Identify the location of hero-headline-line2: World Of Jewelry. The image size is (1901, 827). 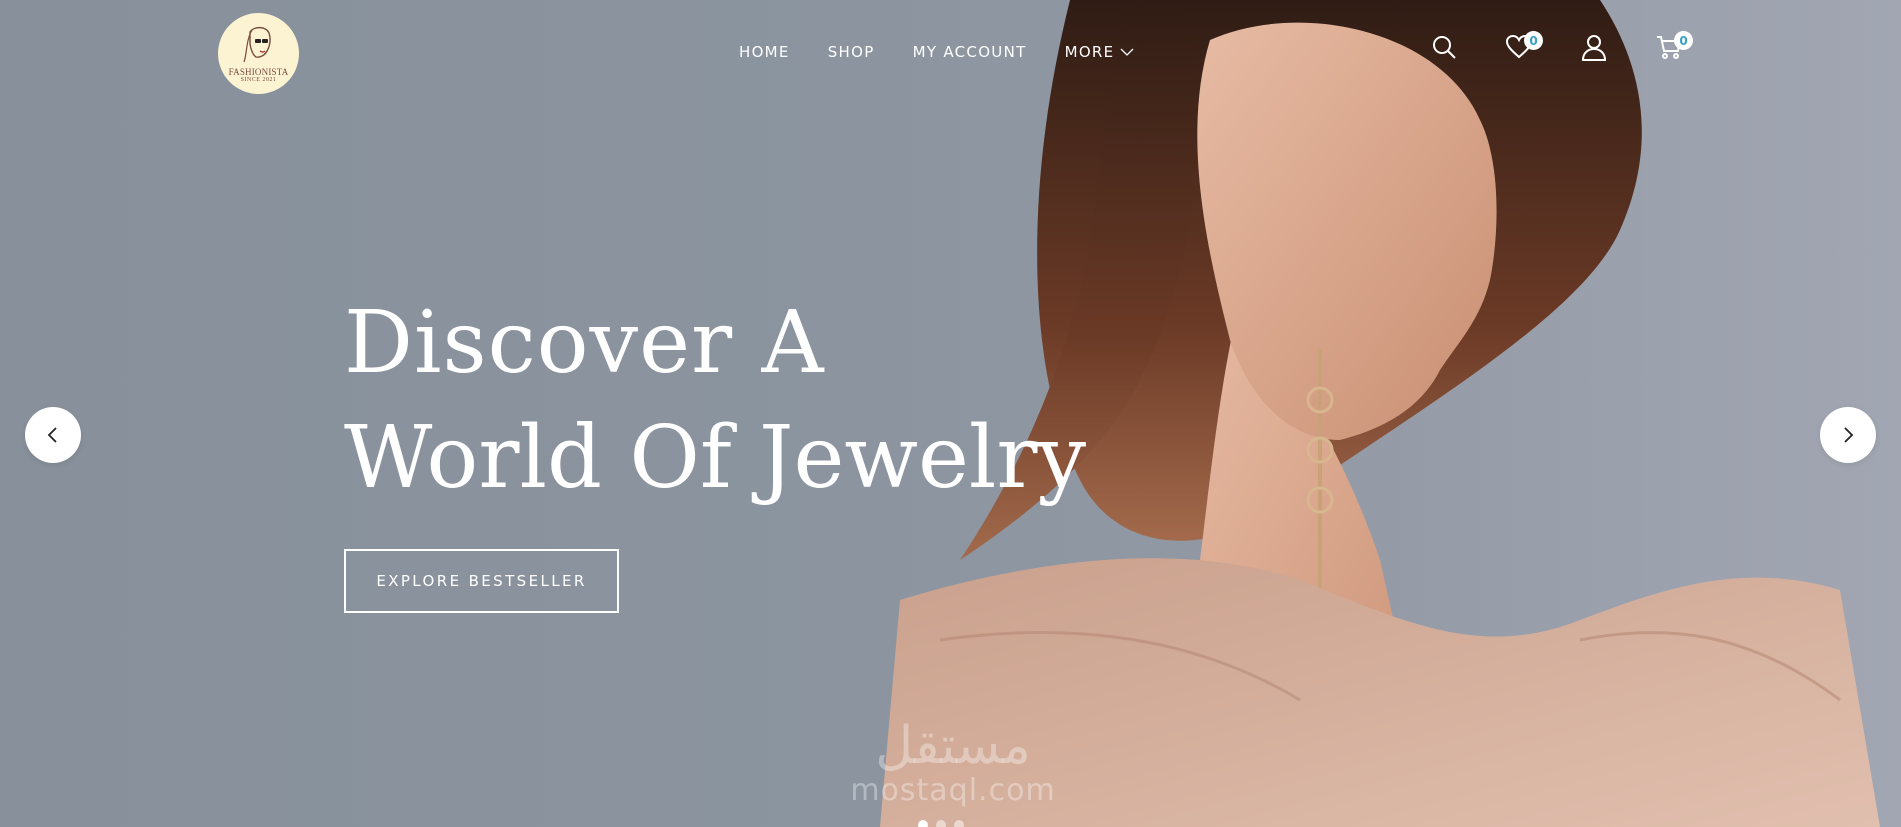
(715, 458).